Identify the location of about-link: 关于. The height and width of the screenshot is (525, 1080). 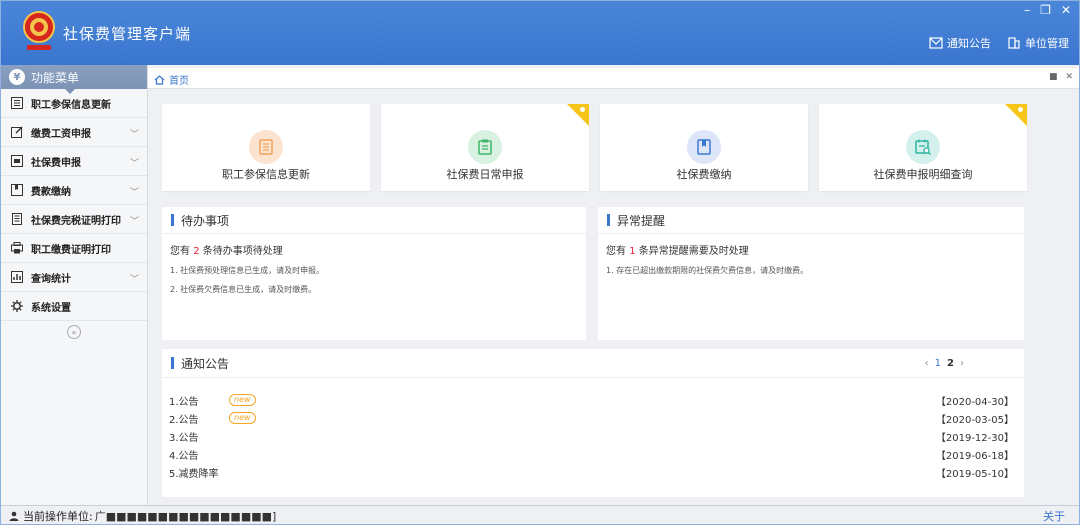
(1054, 516).